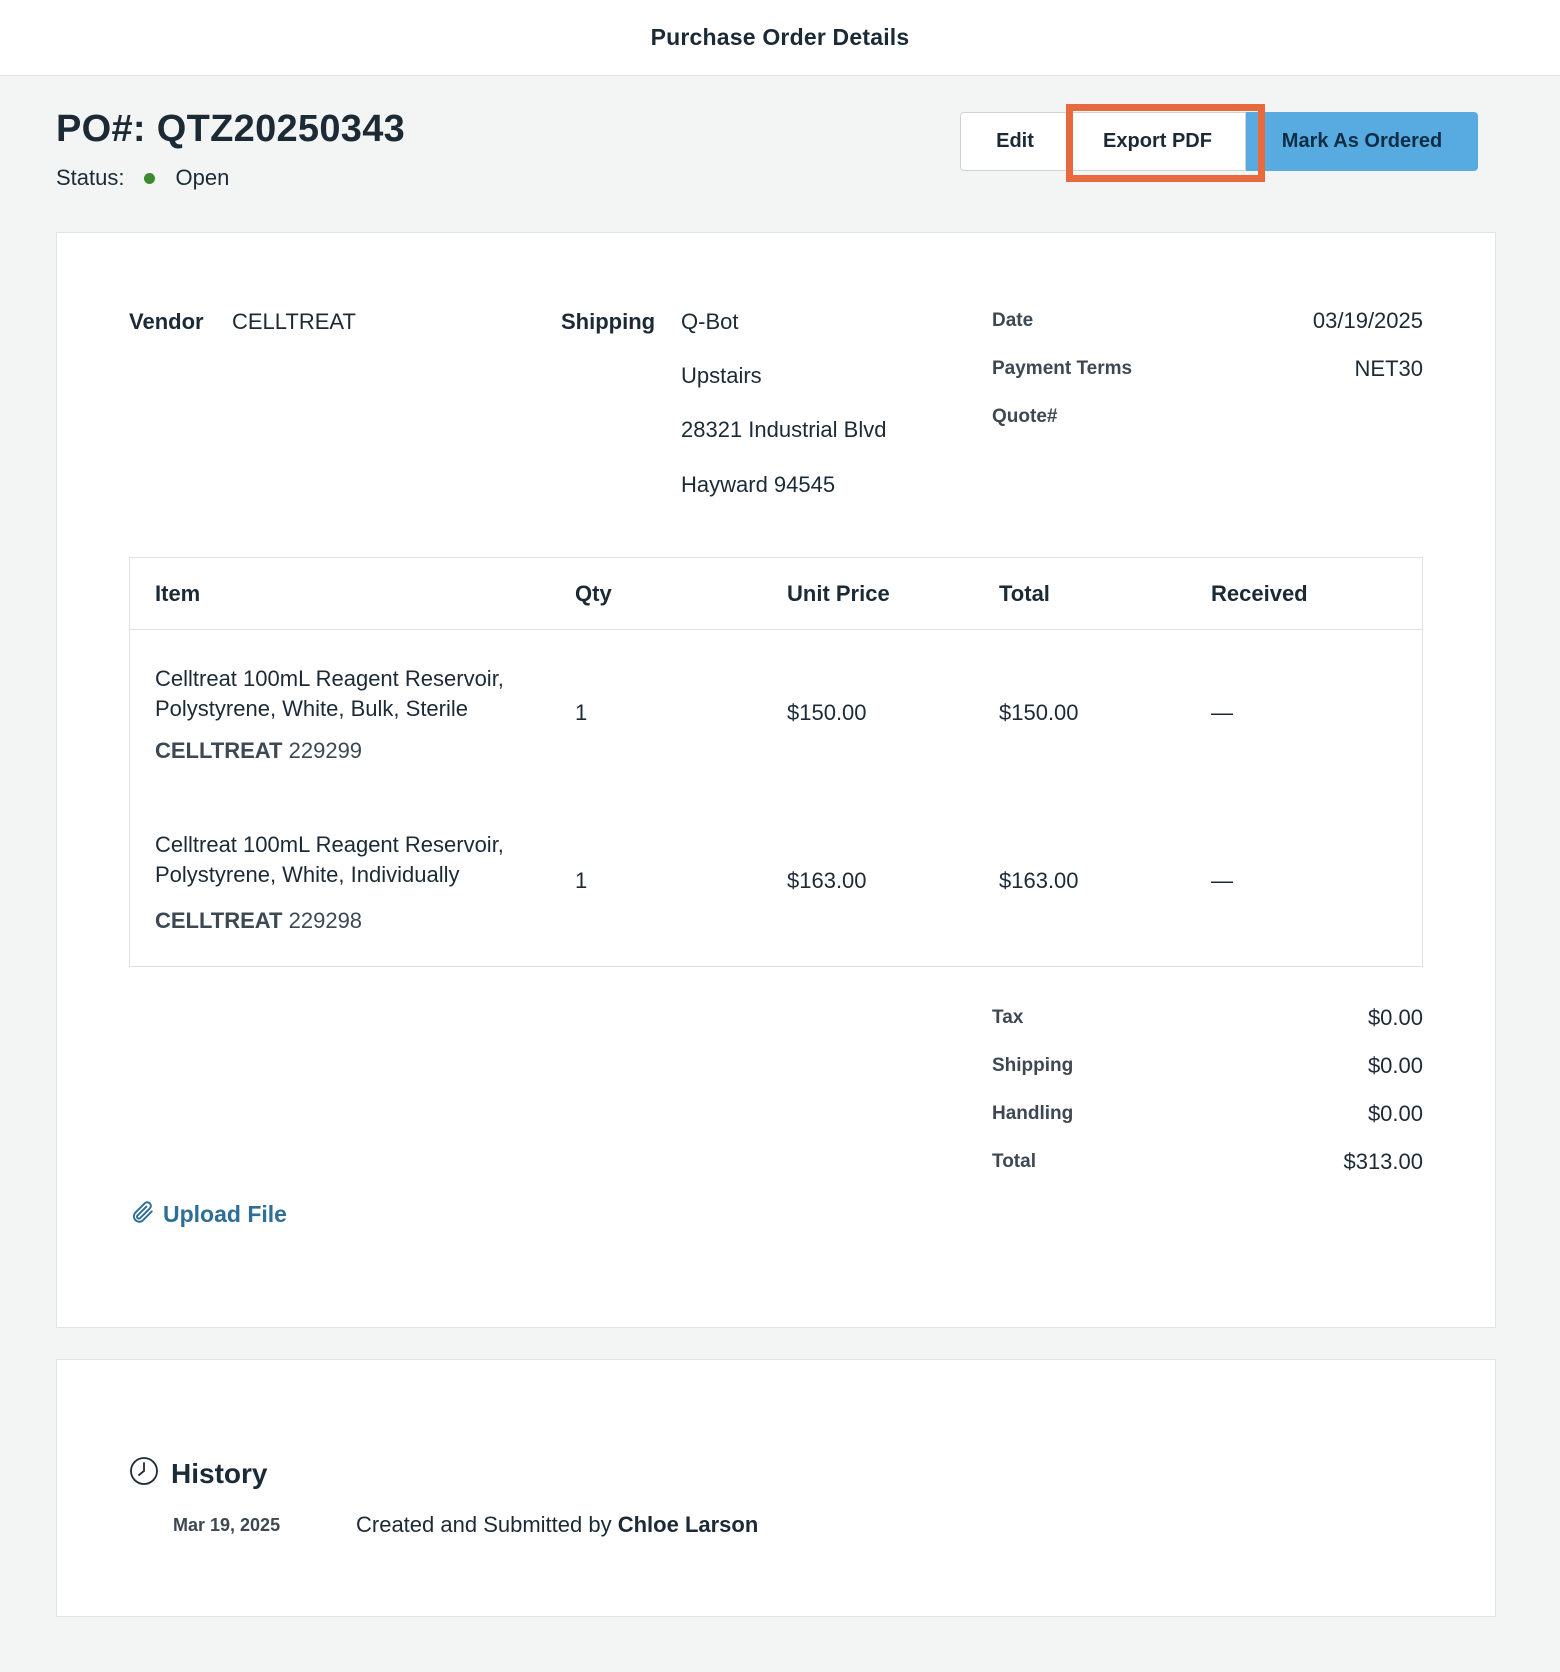 This screenshot has width=1560, height=1672. I want to click on history-entry-text: Created and Submitted by Chloe Larson, so click(557, 1525).